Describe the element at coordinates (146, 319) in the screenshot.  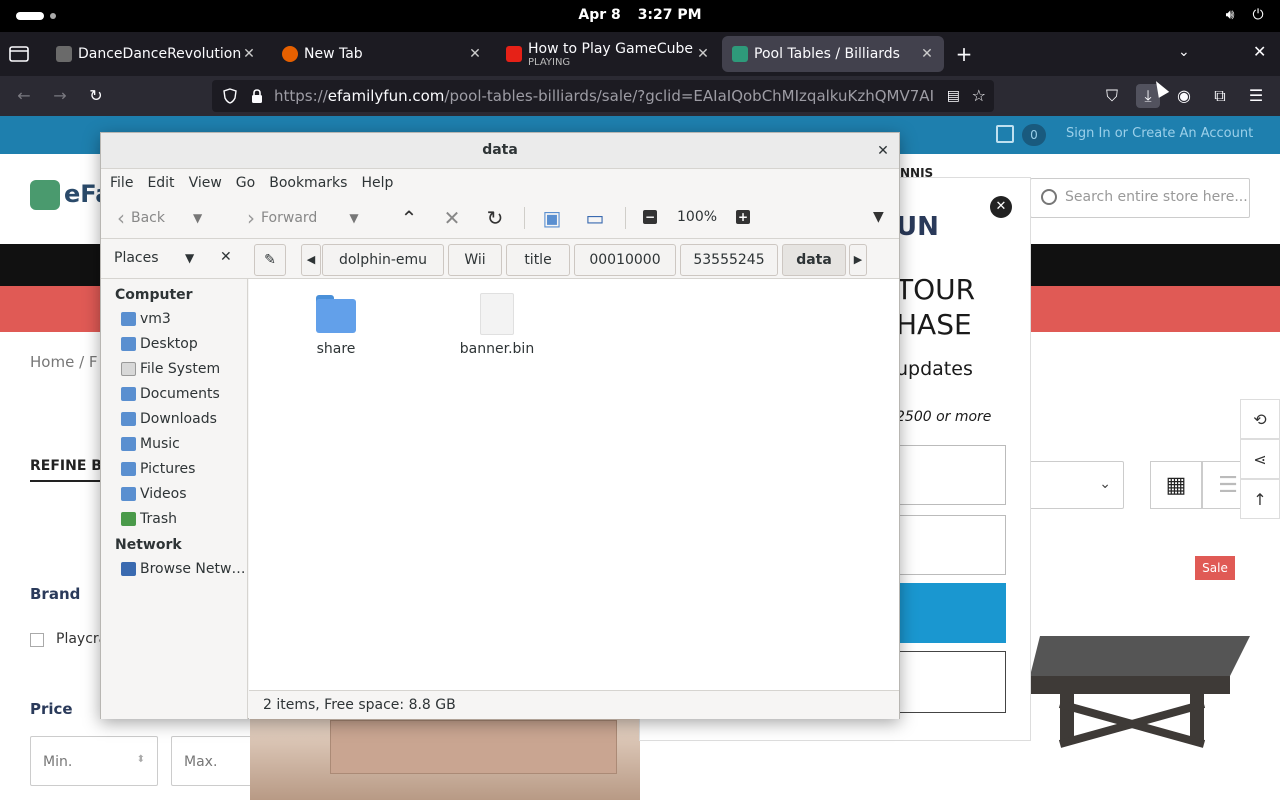
I see `sidebar-item-vm3: vm3` at that location.